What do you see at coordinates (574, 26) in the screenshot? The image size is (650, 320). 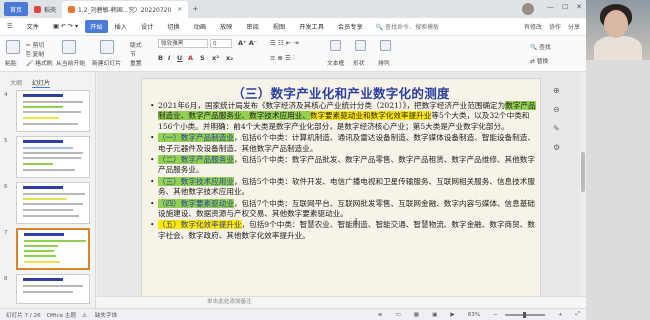 I see `share-button: 分享` at bounding box center [574, 26].